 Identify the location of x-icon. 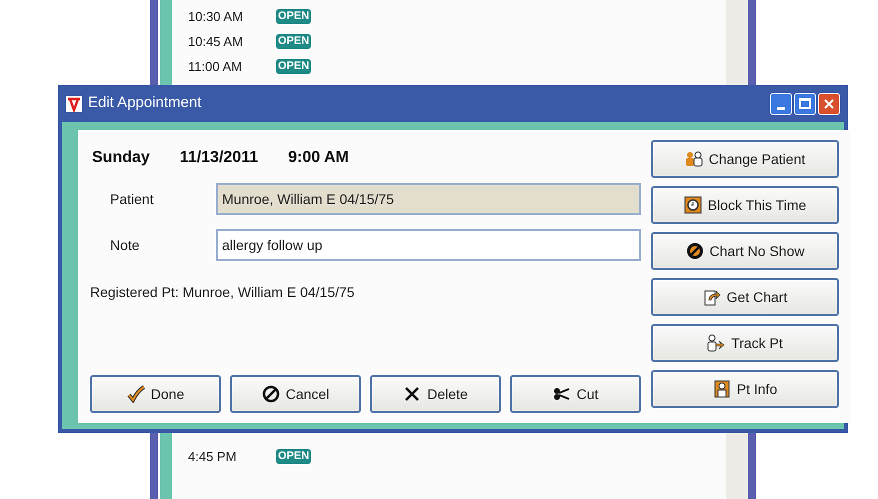
(412, 394).